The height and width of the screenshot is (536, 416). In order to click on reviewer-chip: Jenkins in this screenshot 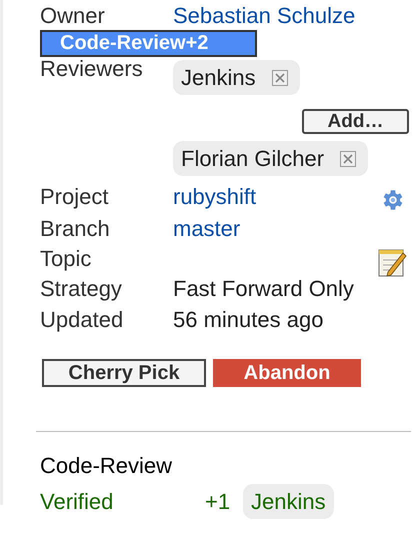, I will do `click(288, 501)`.